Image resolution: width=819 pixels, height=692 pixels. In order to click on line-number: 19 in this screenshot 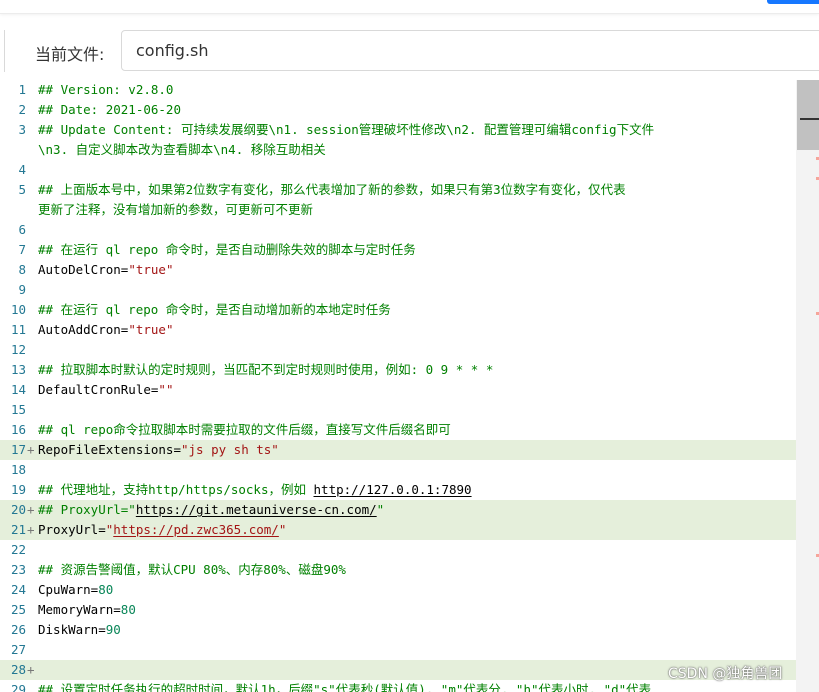, I will do `click(18, 489)`.